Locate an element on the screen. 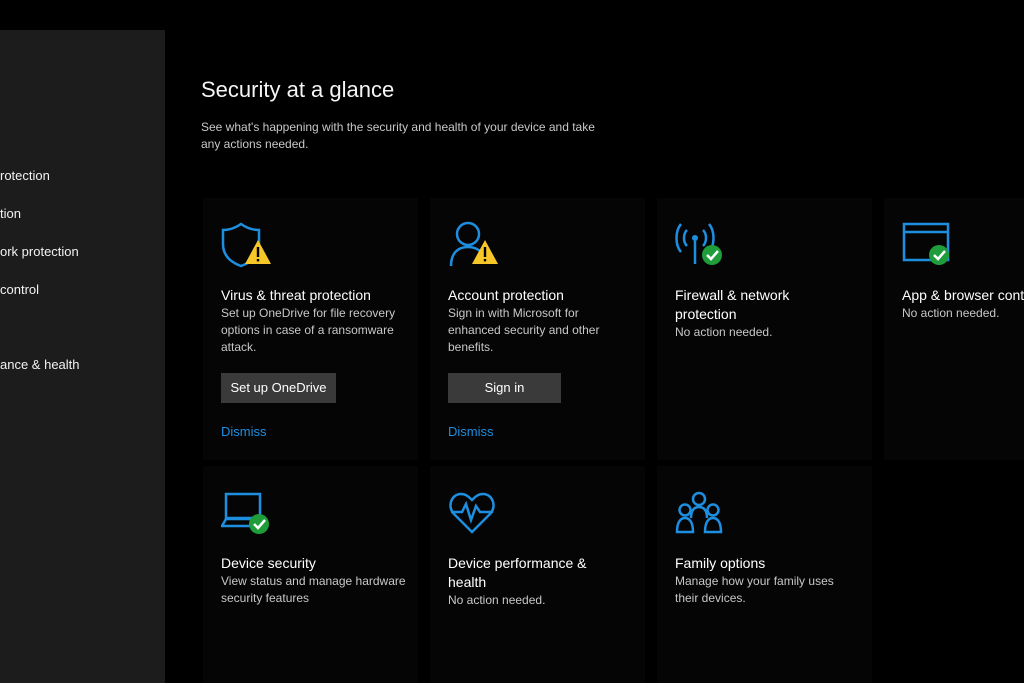  sidebar-item-label: rotection is located at coordinates (25, 175).